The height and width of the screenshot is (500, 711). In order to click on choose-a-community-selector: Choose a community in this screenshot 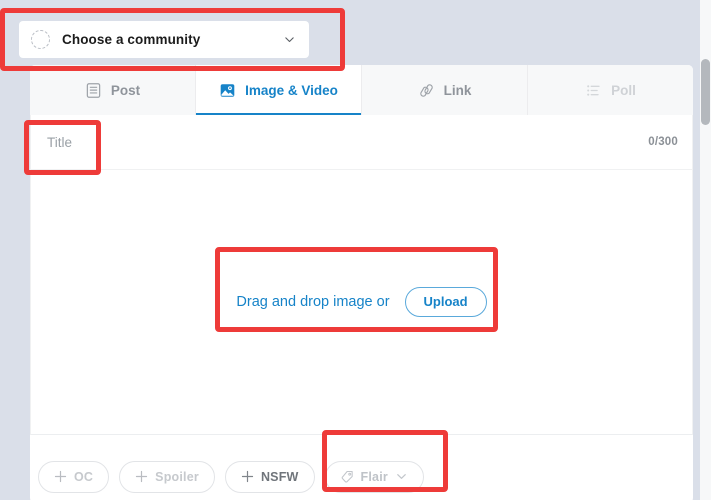, I will do `click(164, 39)`.